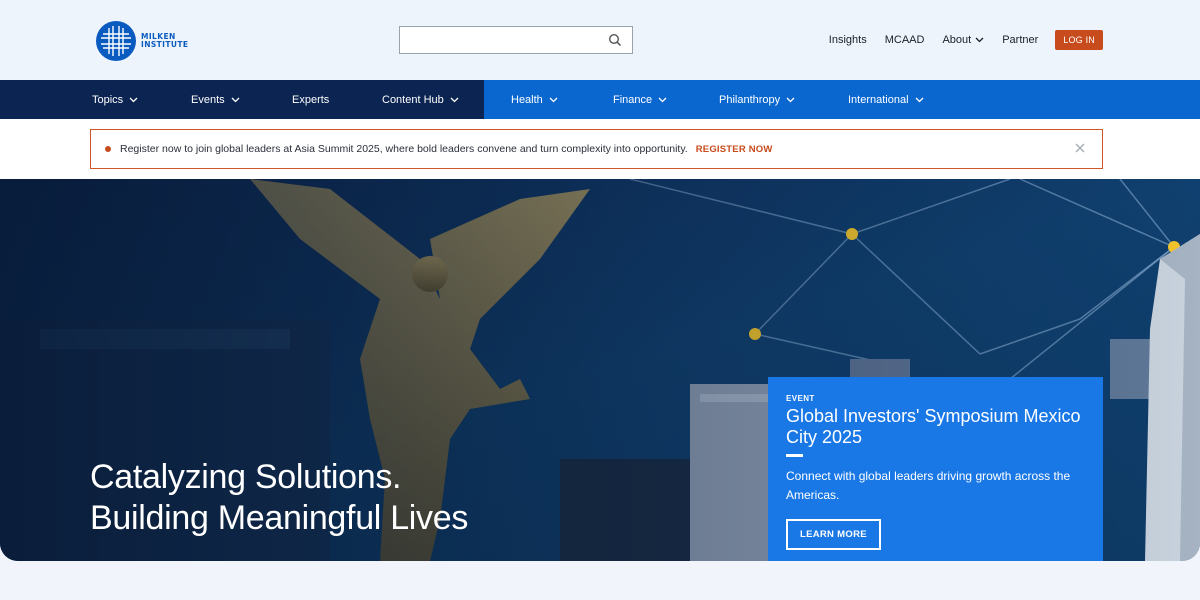  Describe the element at coordinates (633, 99) in the screenshot. I see `nav-item-label: Finance` at that location.